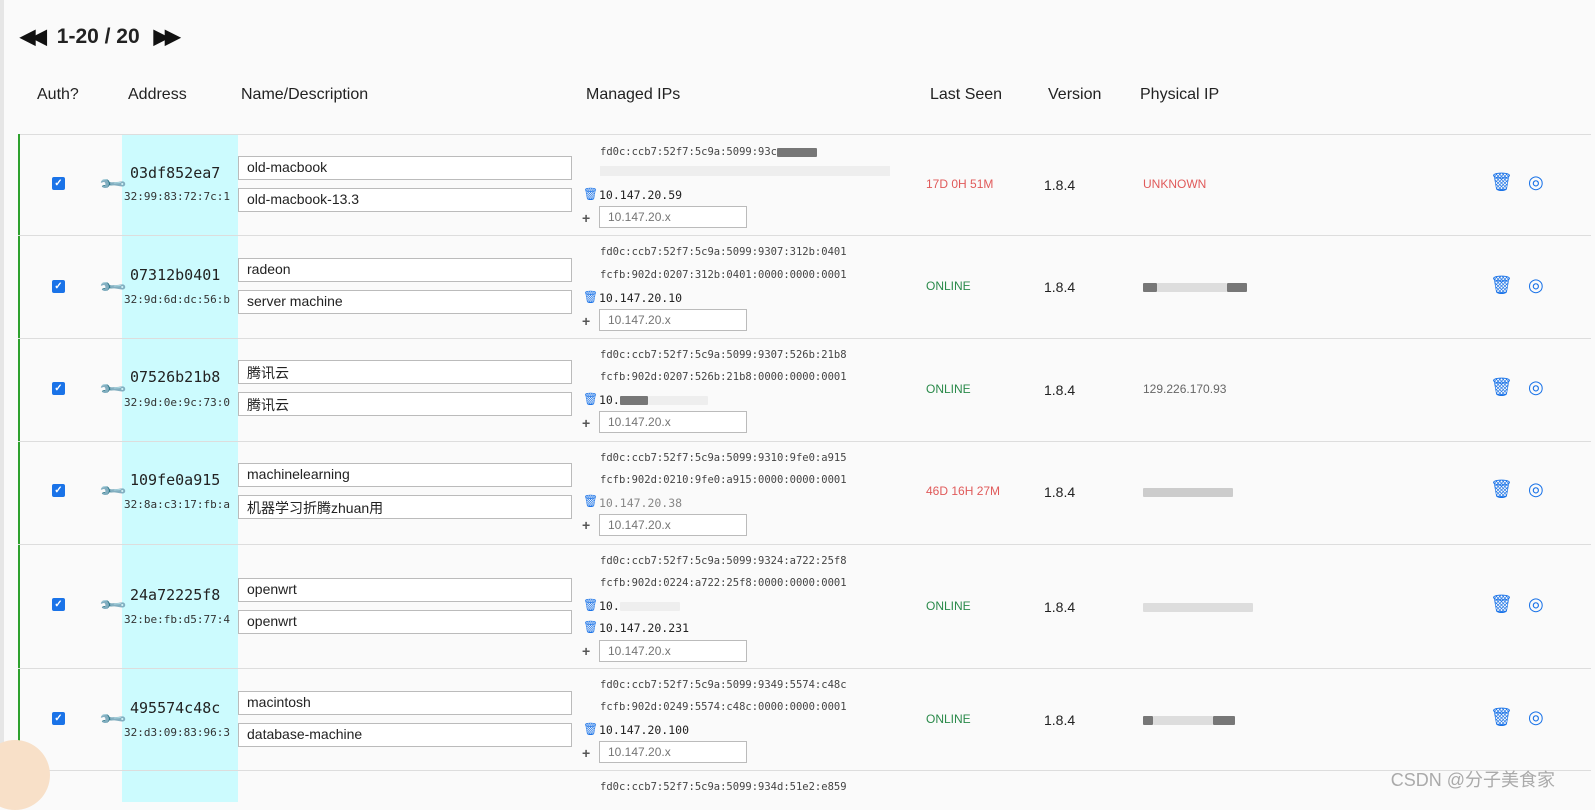 The width and height of the screenshot is (1595, 810). I want to click on physical-ip: 129.226.170.93, so click(1185, 389).